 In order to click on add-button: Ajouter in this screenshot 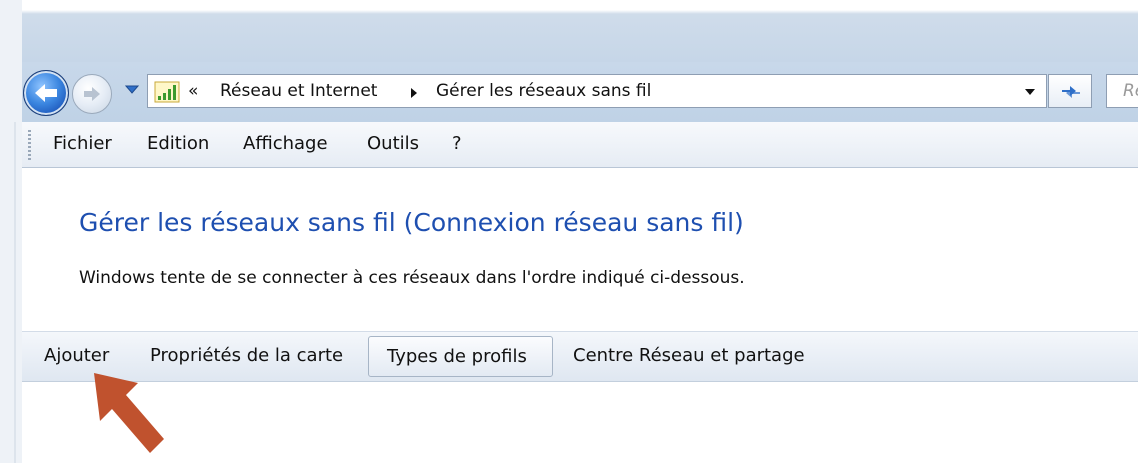, I will do `click(76, 355)`.